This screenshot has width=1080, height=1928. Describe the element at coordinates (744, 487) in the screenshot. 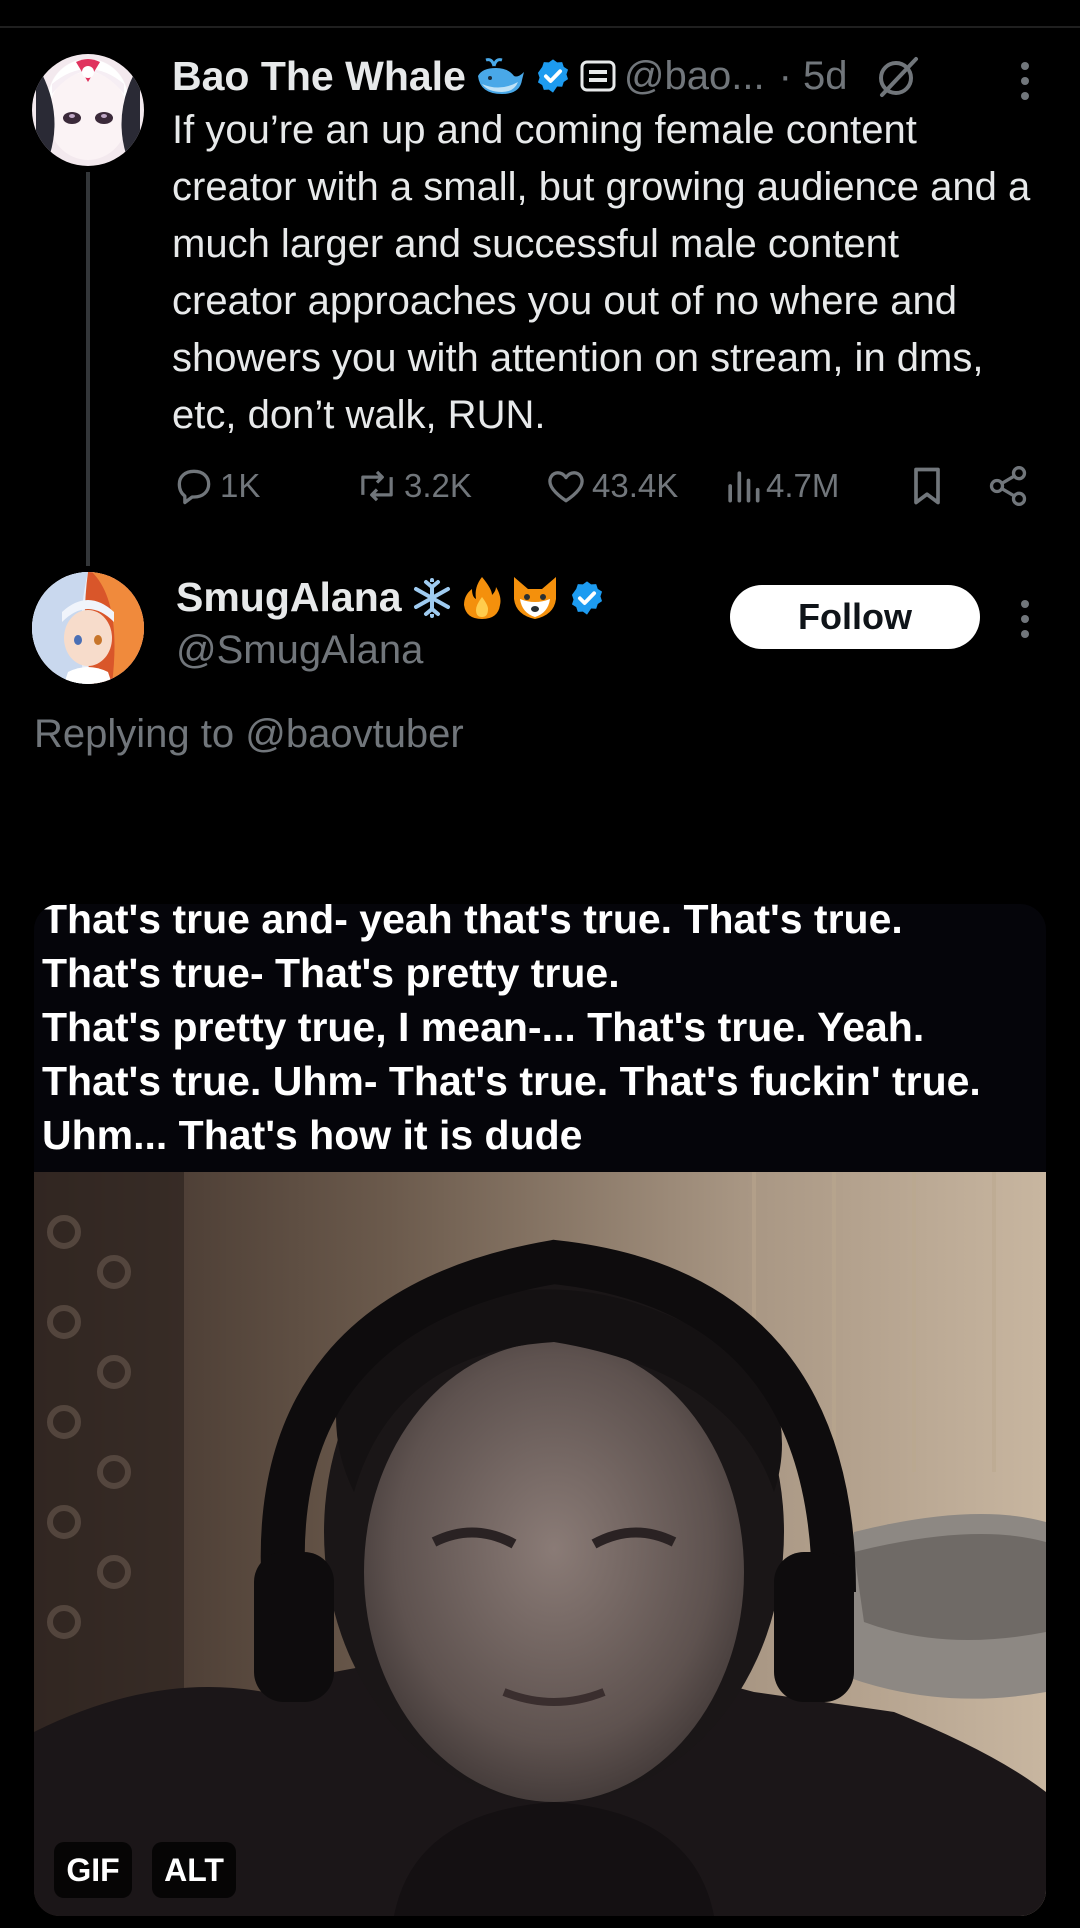

I see `views-chart-icon` at that location.